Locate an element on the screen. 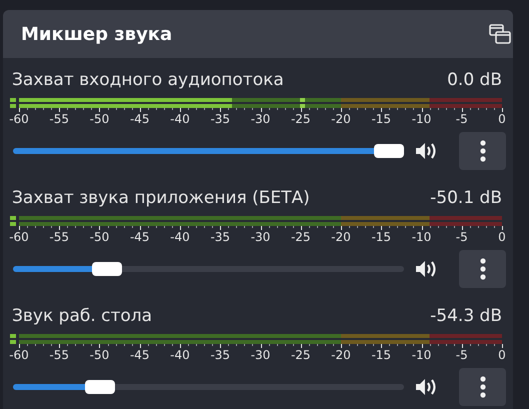  volume-reading: 0.0 dB is located at coordinates (474, 80).